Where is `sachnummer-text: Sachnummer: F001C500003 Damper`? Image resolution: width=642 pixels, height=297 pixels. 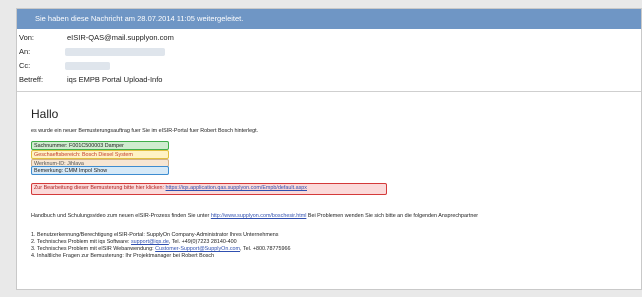
sachnummer-text: Sachnummer: F001C500003 Damper is located at coordinates (79, 146).